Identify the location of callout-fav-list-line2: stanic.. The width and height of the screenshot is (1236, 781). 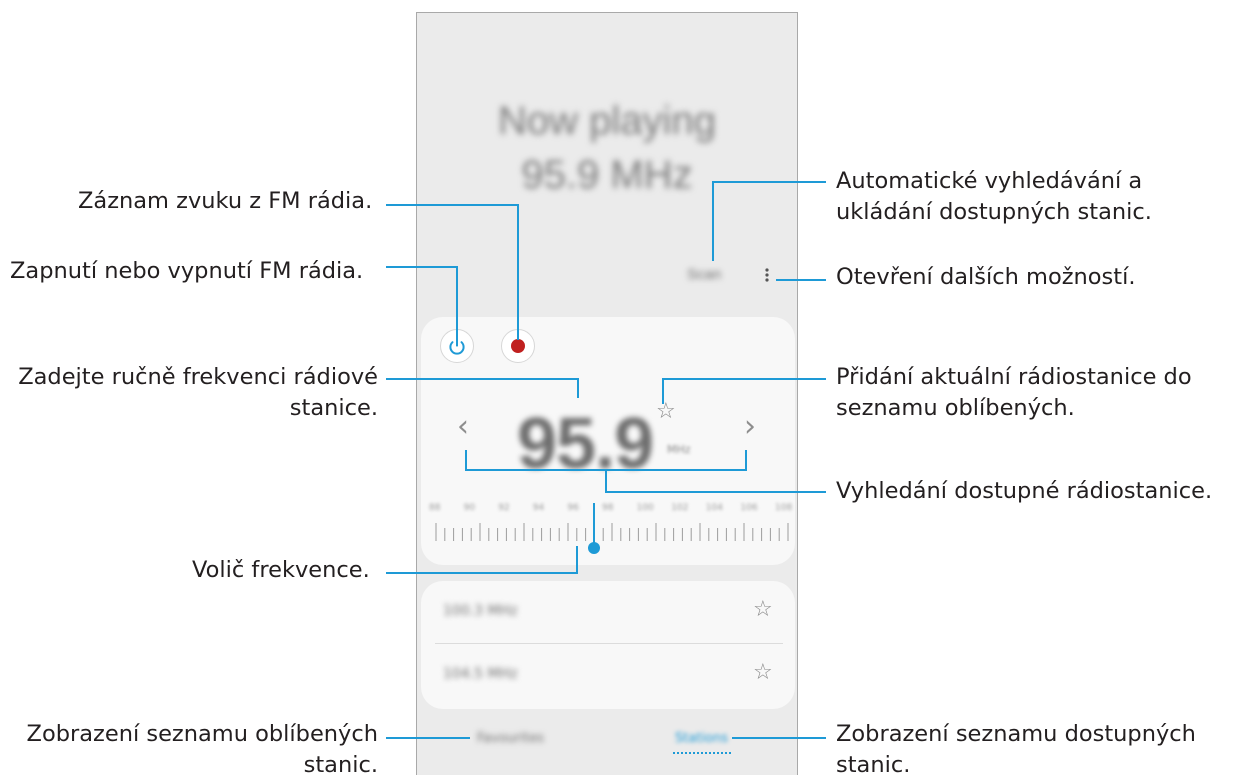
(340, 765).